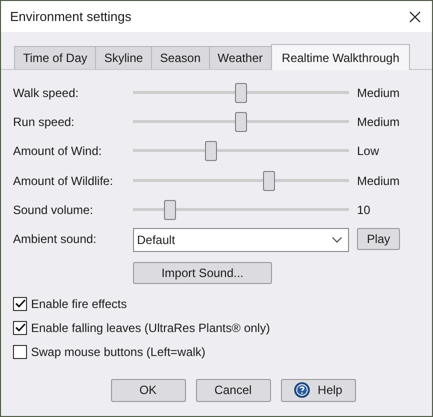 The width and height of the screenshot is (433, 417). I want to click on checkbox-label: Enable fire effects, so click(79, 303).